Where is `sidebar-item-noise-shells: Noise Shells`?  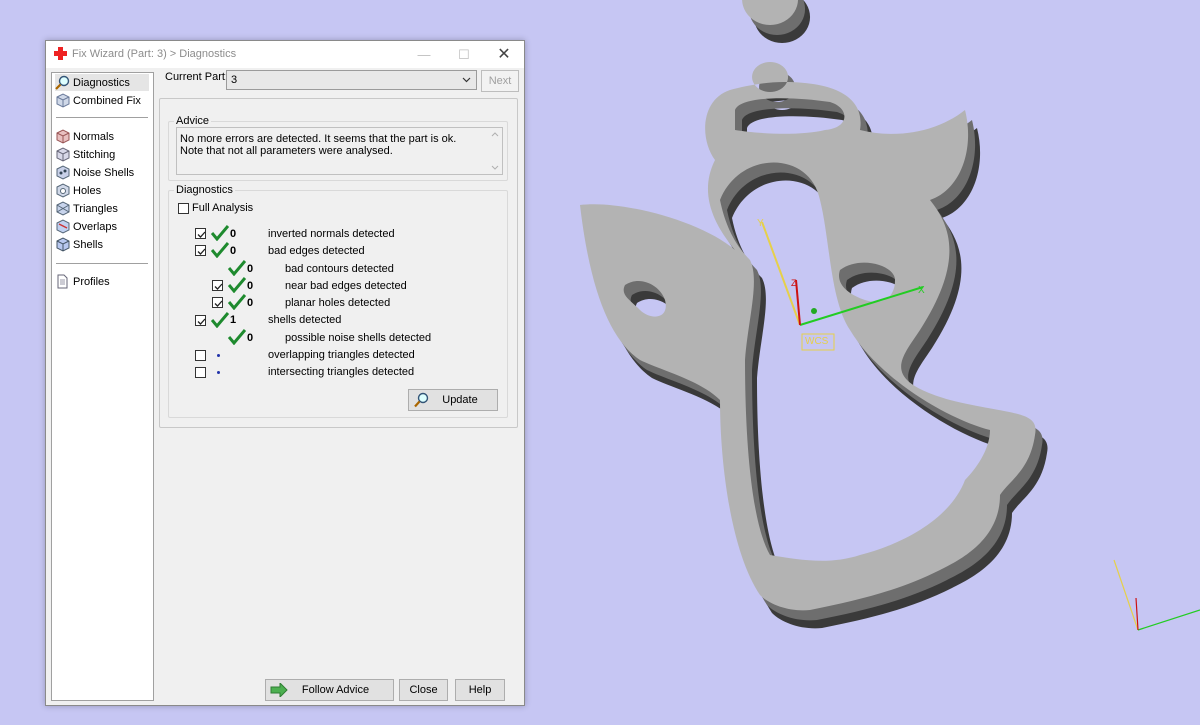 sidebar-item-noise-shells: Noise Shells is located at coordinates (102, 172).